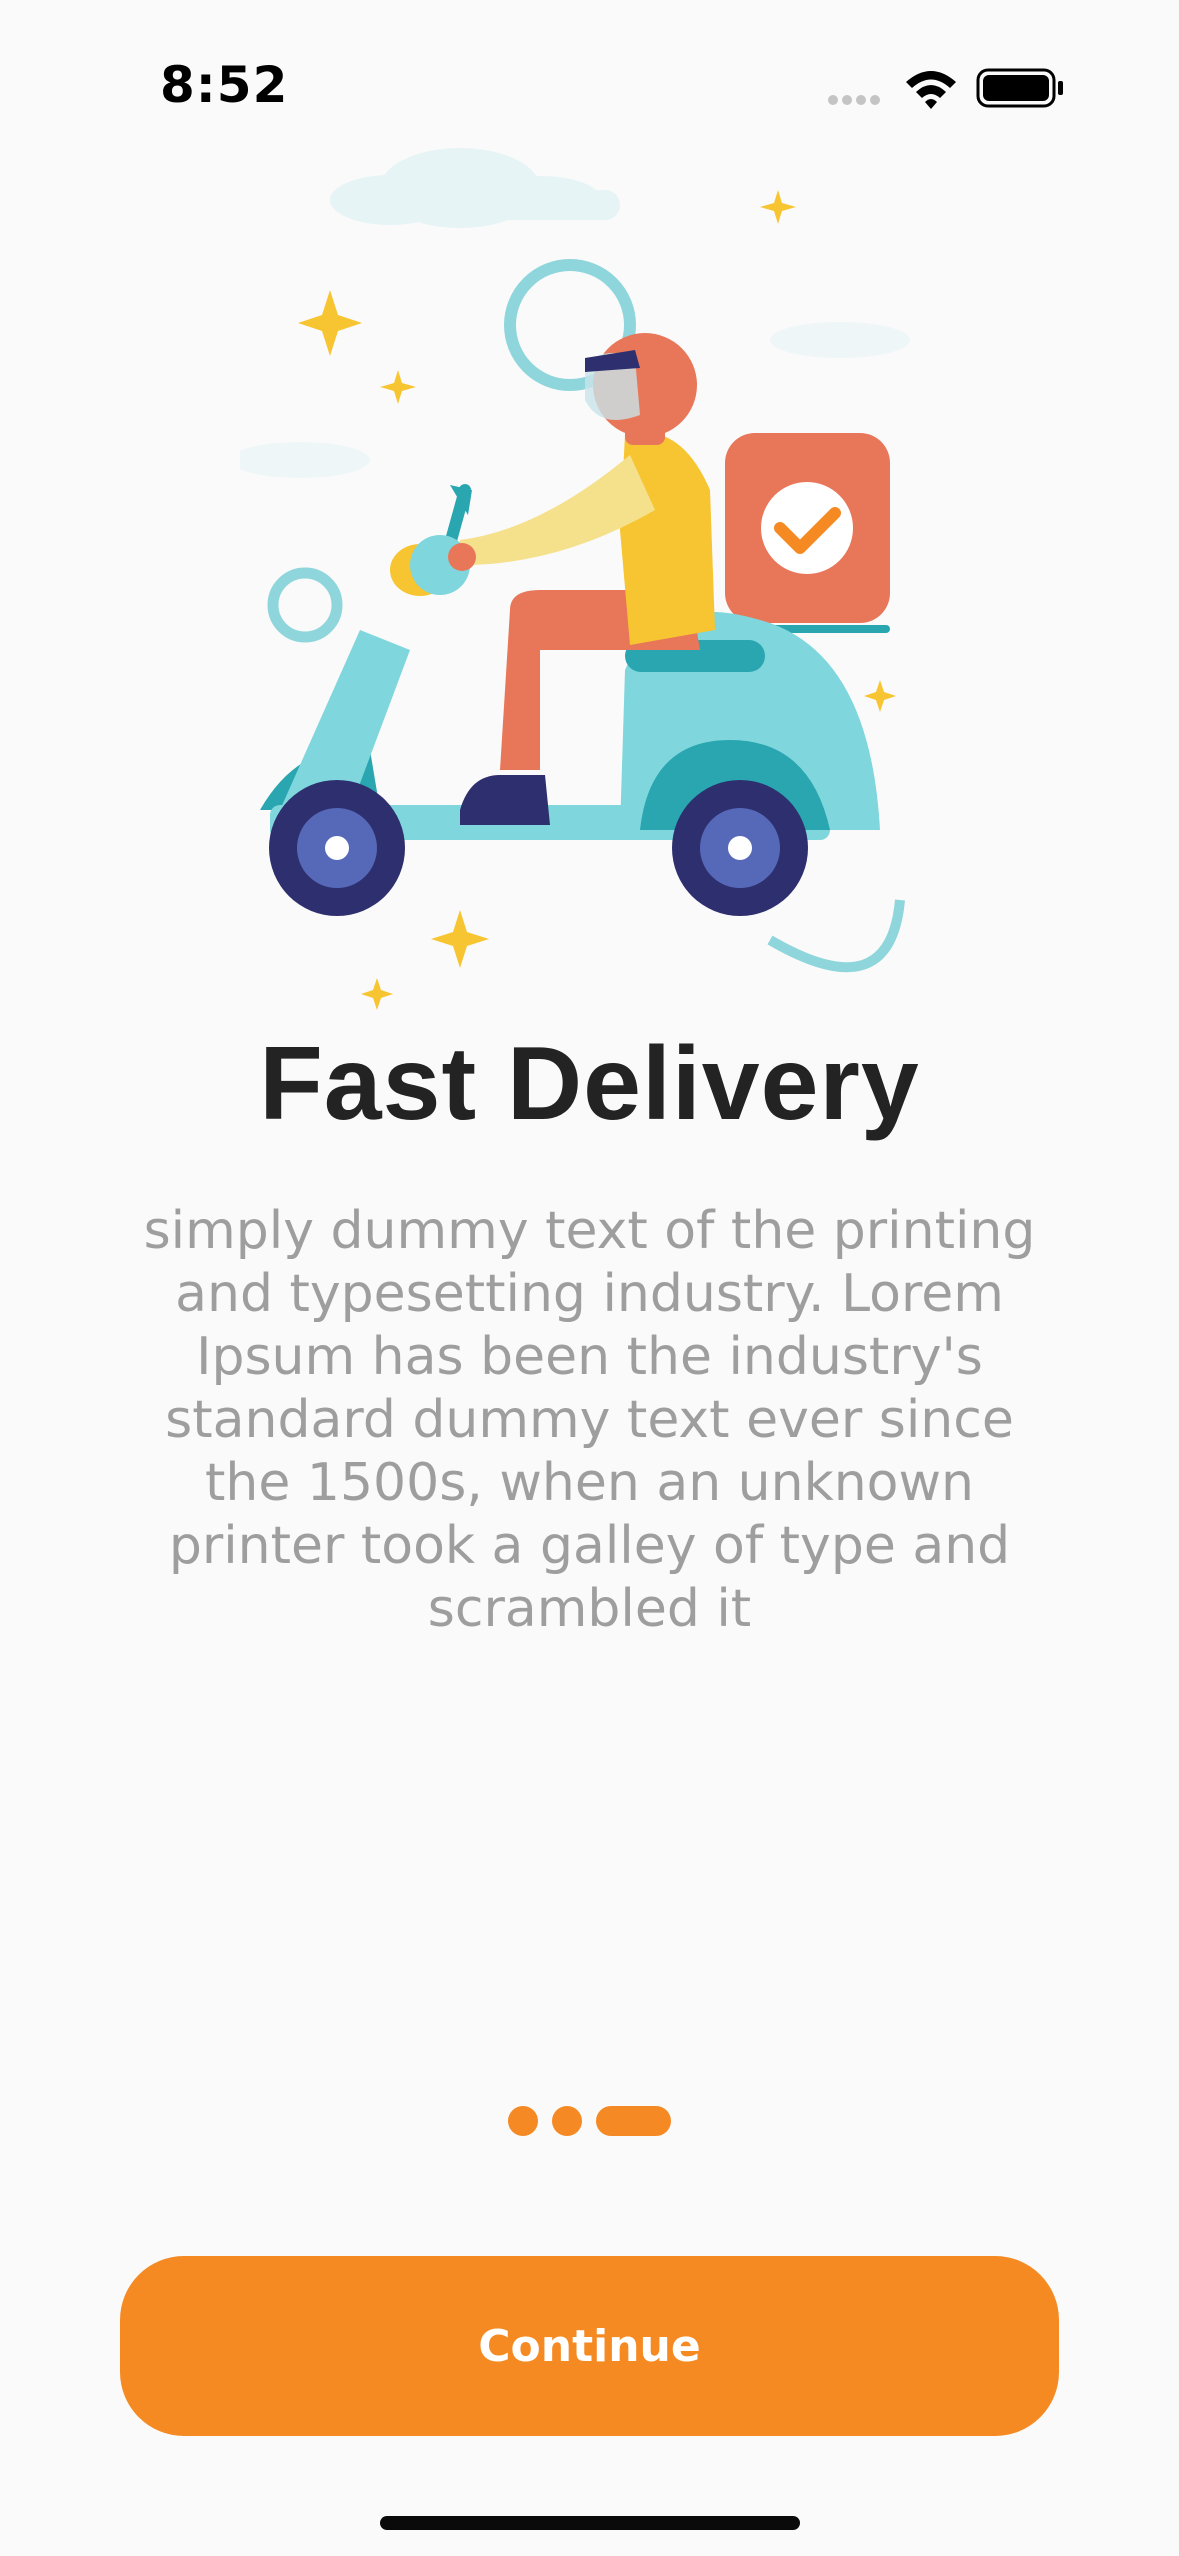 This screenshot has width=1179, height=2556. Describe the element at coordinates (633, 2121) in the screenshot. I see `page-dot-3-active` at that location.